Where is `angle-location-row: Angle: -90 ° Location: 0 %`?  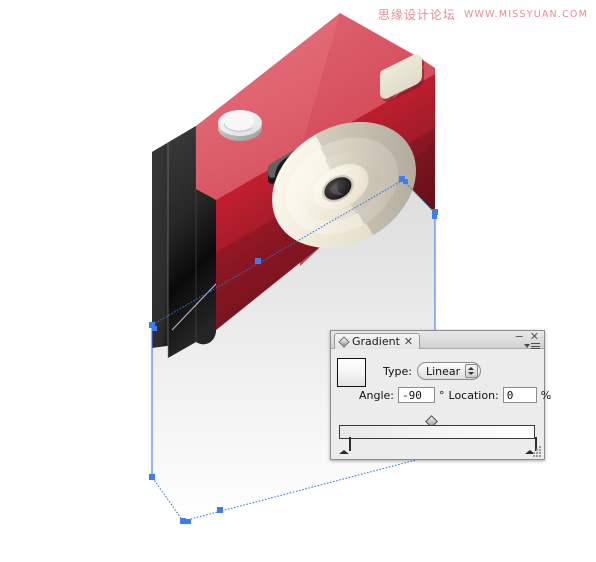 angle-location-row: Angle: -90 ° Location: 0 % is located at coordinates (455, 395).